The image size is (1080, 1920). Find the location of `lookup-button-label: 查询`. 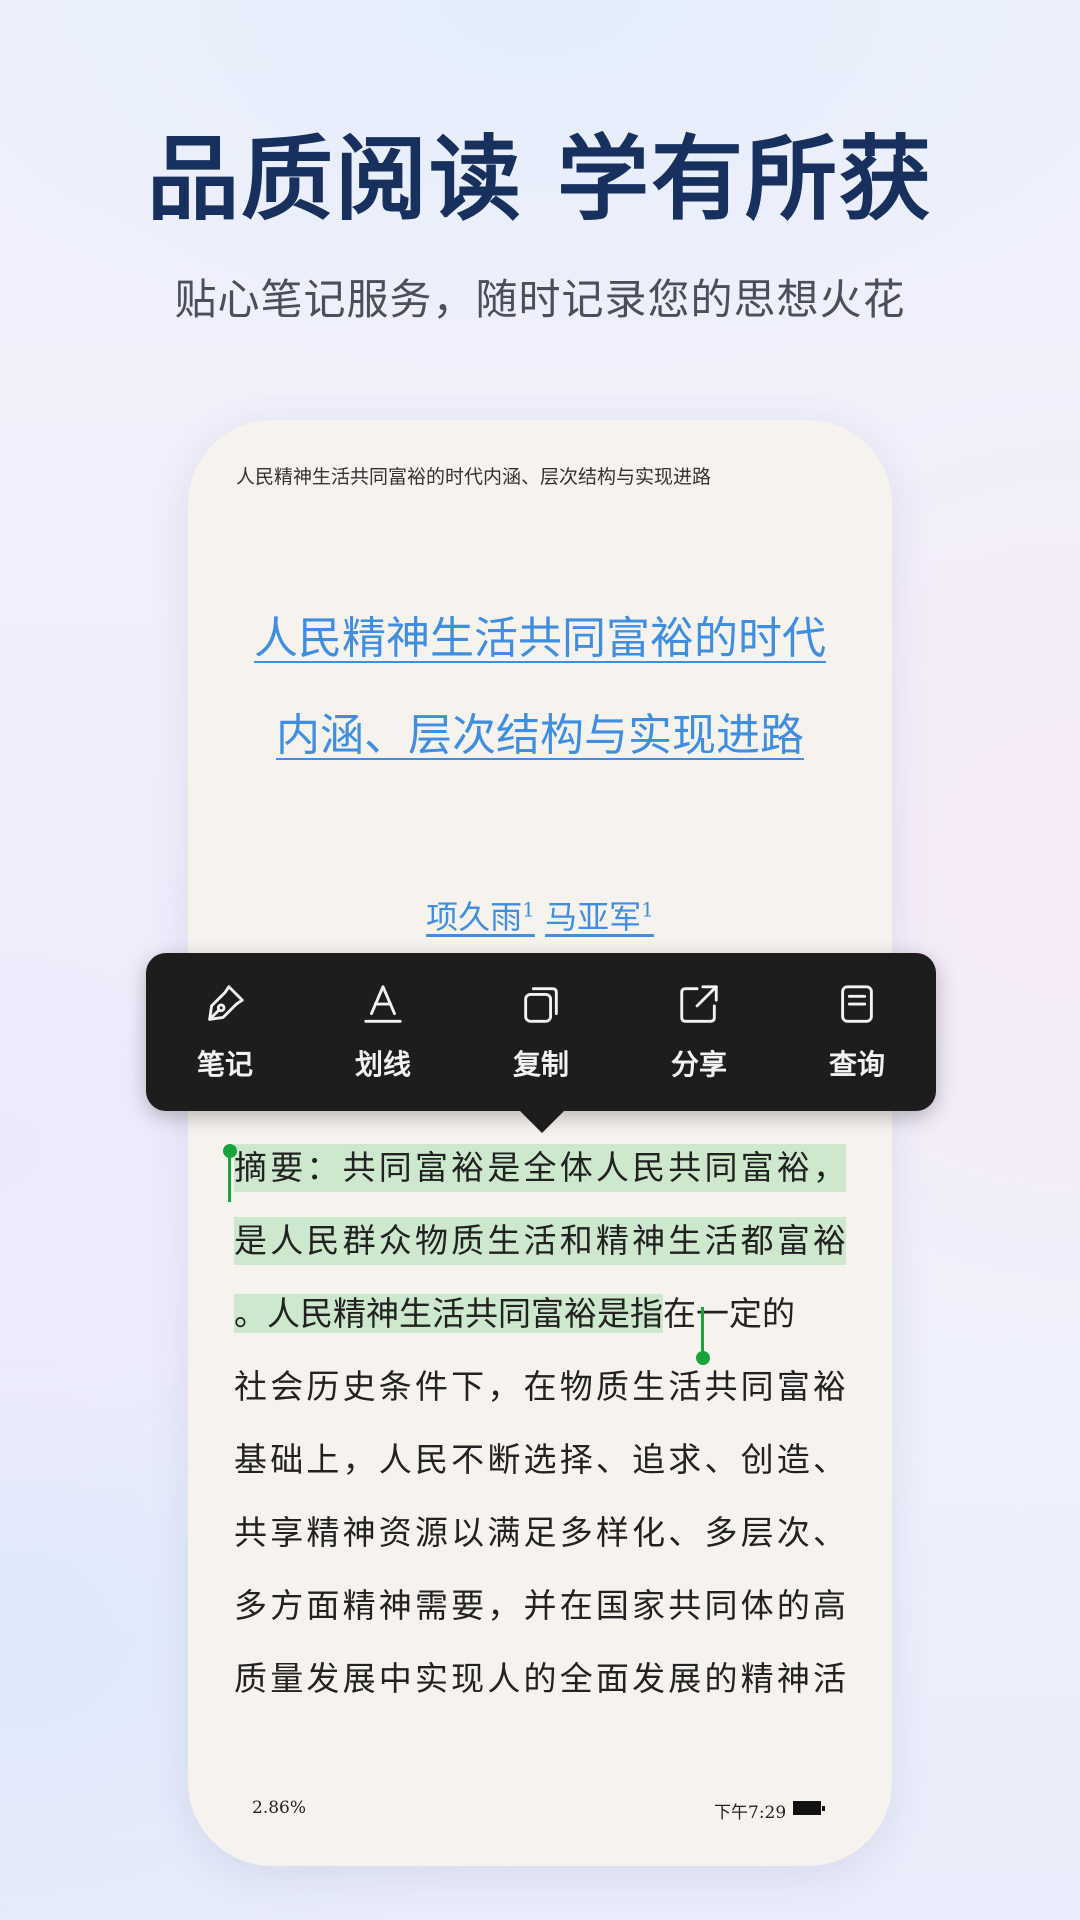

lookup-button-label: 查询 is located at coordinates (856, 1064).